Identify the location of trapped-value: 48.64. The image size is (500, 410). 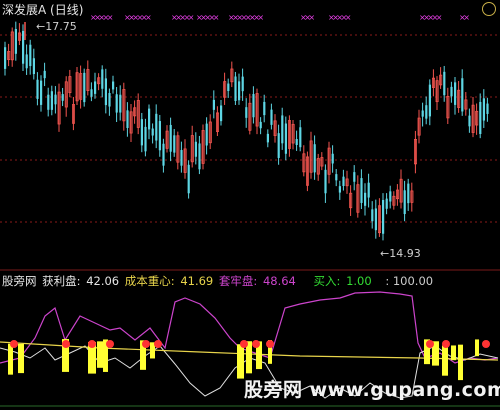
(279, 281).